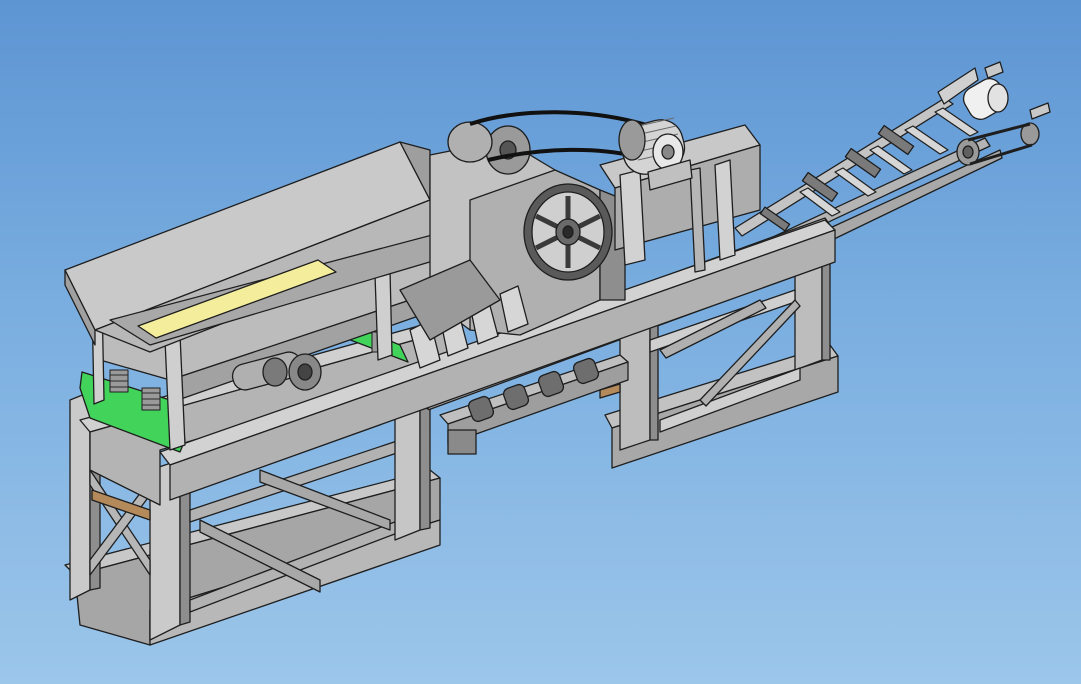 The width and height of the screenshot is (1081, 684). What do you see at coordinates (568, 232) in the screenshot?
I see `flywheel` at bounding box center [568, 232].